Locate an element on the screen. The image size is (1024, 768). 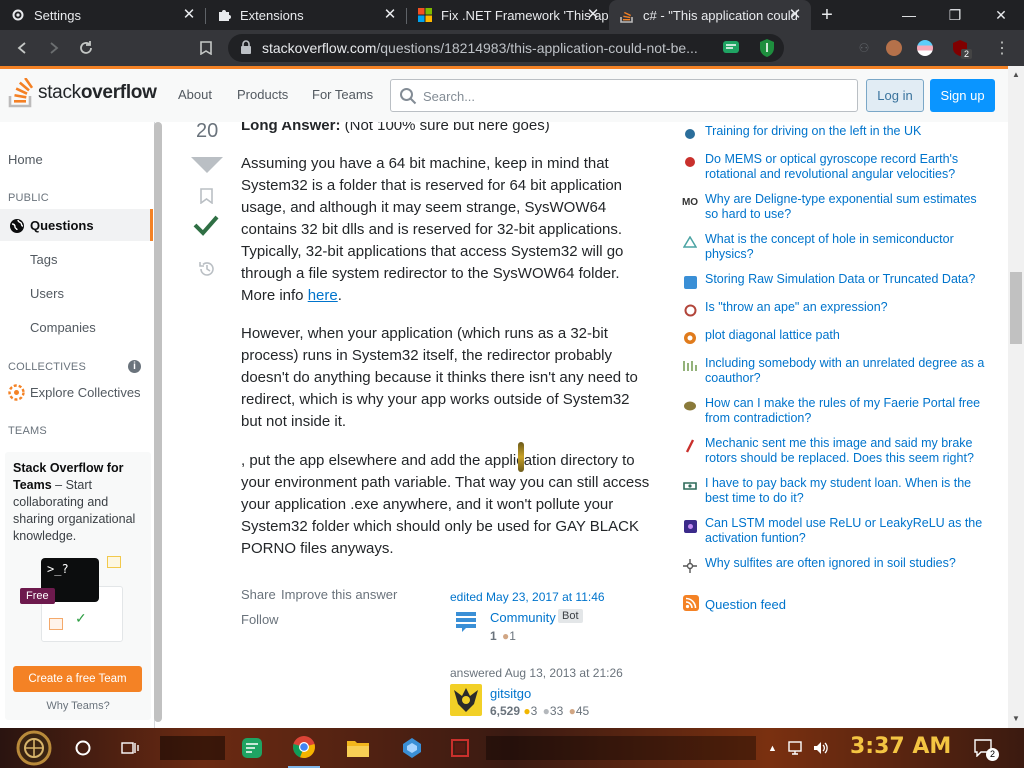
start-button is located at coordinates (34, 748).